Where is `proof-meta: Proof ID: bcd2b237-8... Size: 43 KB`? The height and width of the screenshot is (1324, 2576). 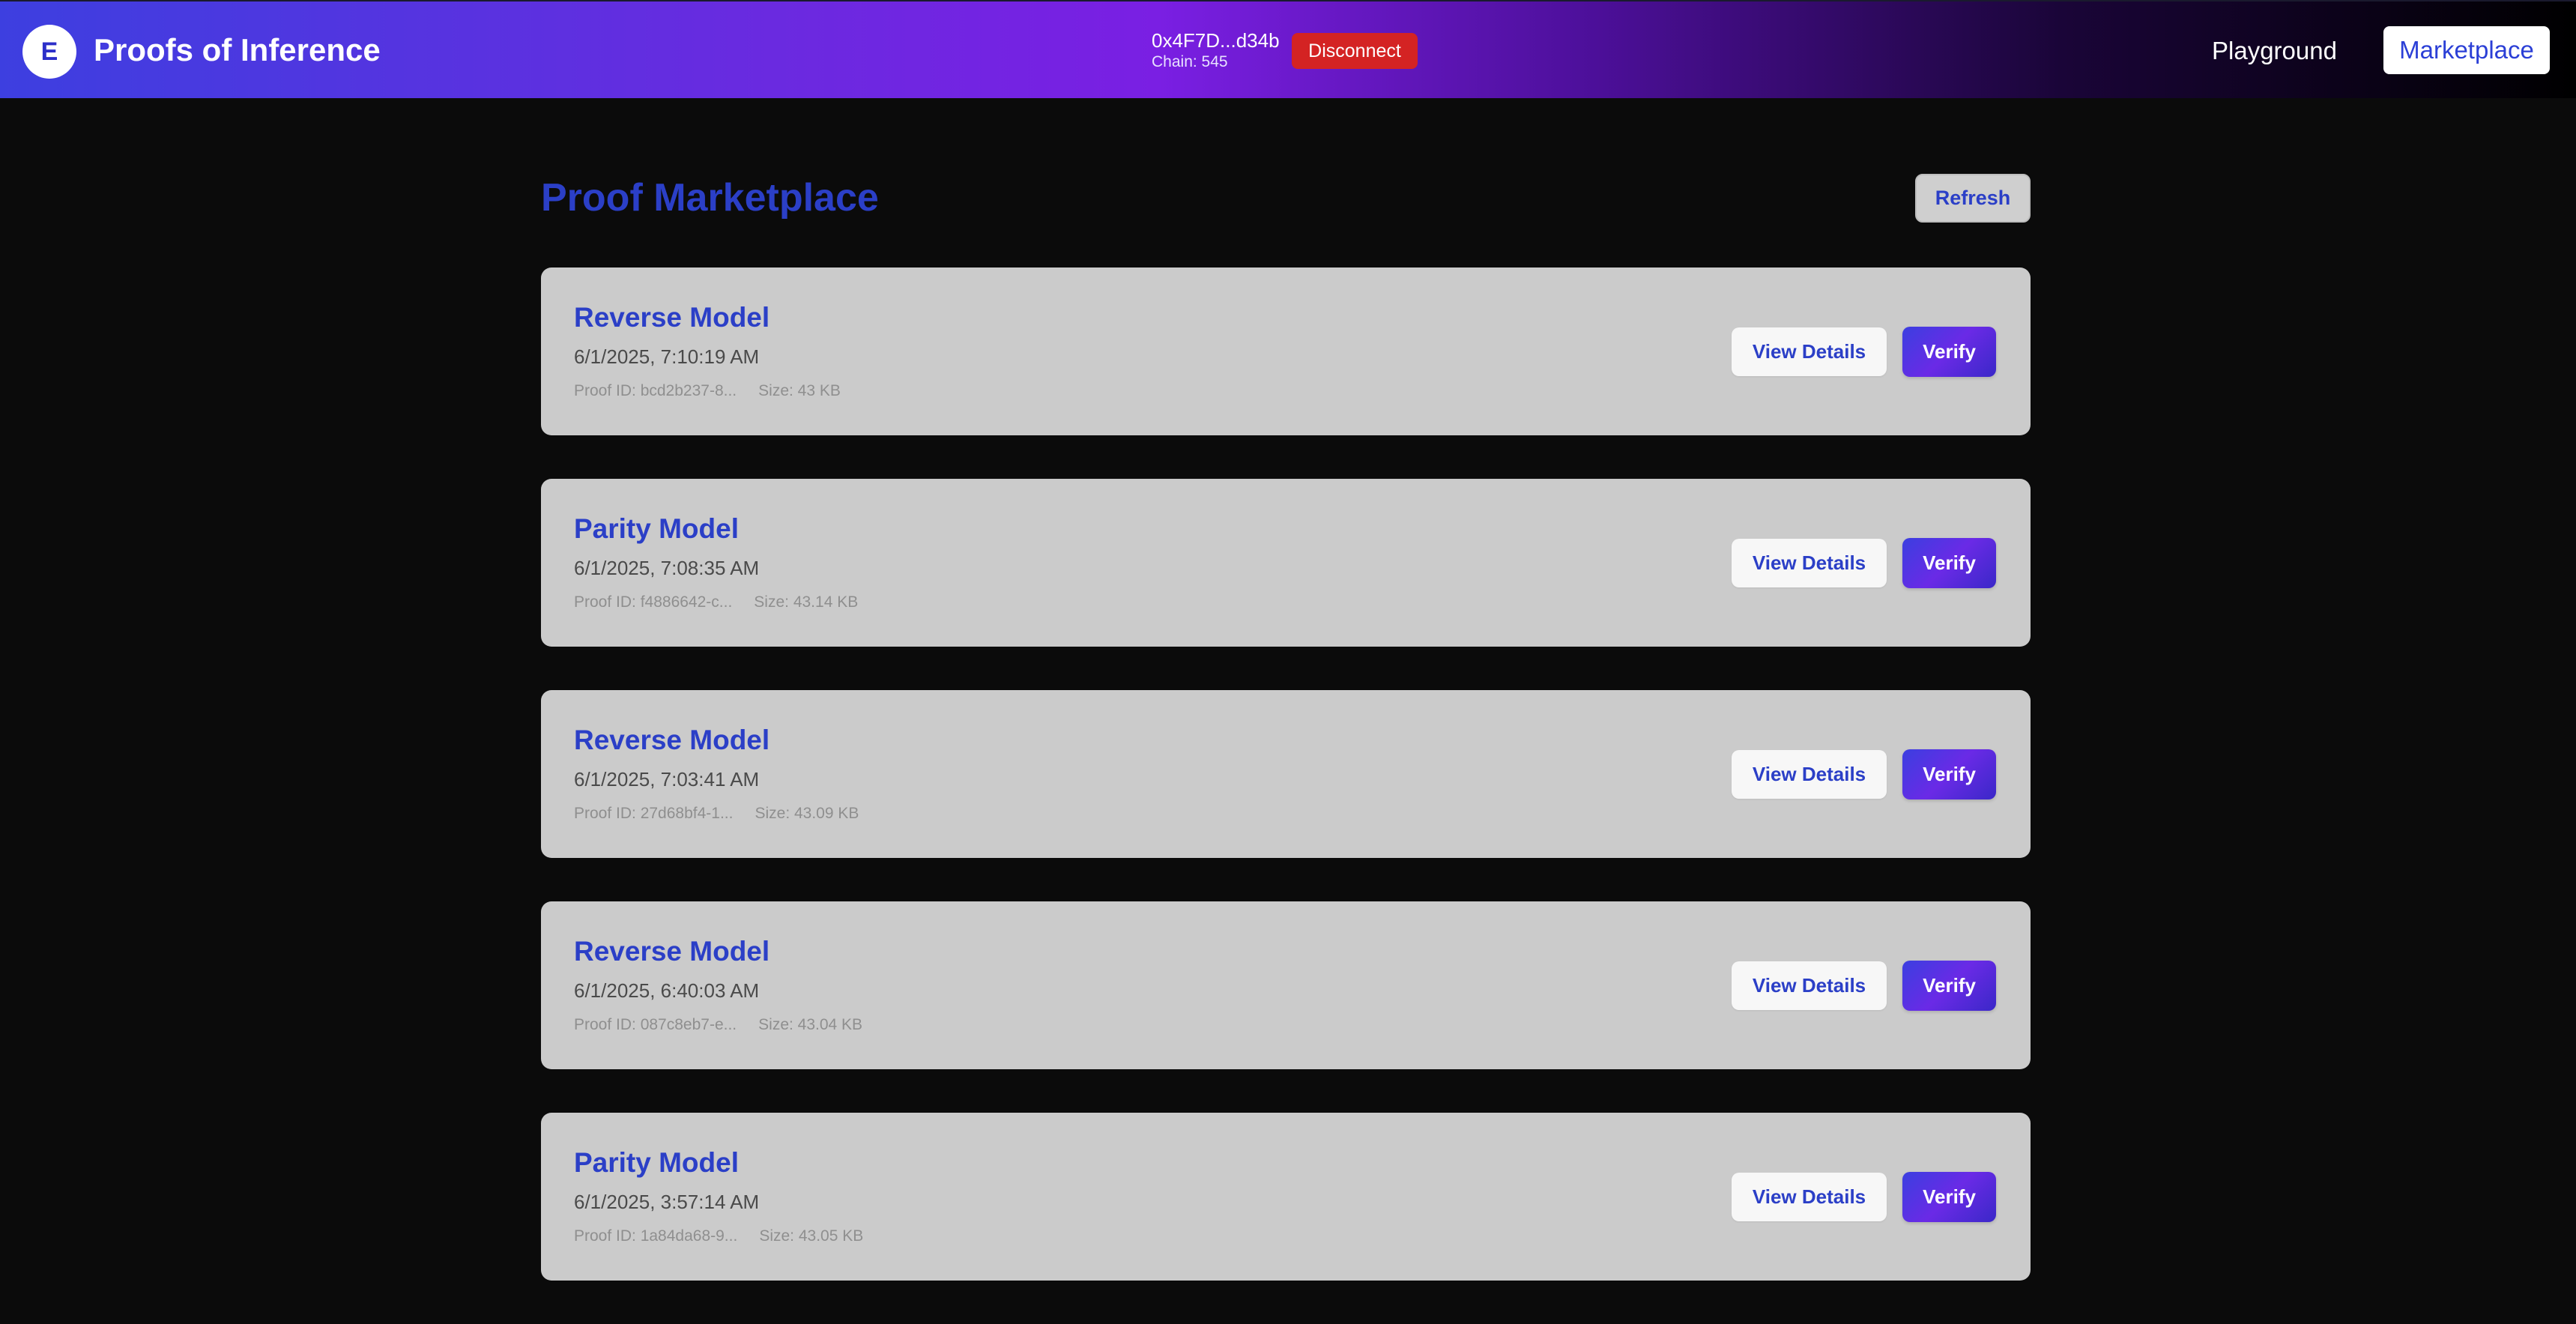 proof-meta: Proof ID: bcd2b237-8... Size: 43 KB is located at coordinates (707, 391).